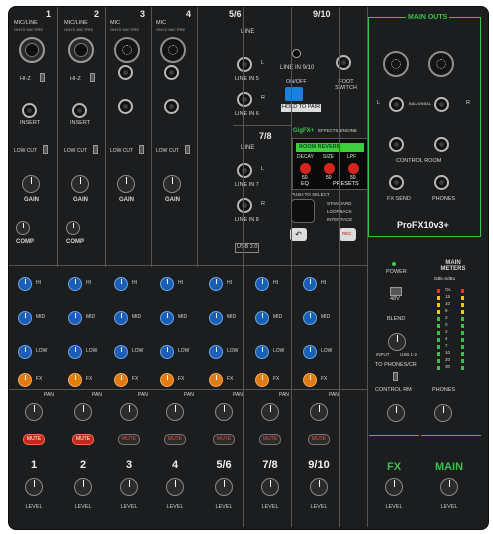 The image size is (493, 534). I want to click on main-out-r-xlr, so click(441, 64).